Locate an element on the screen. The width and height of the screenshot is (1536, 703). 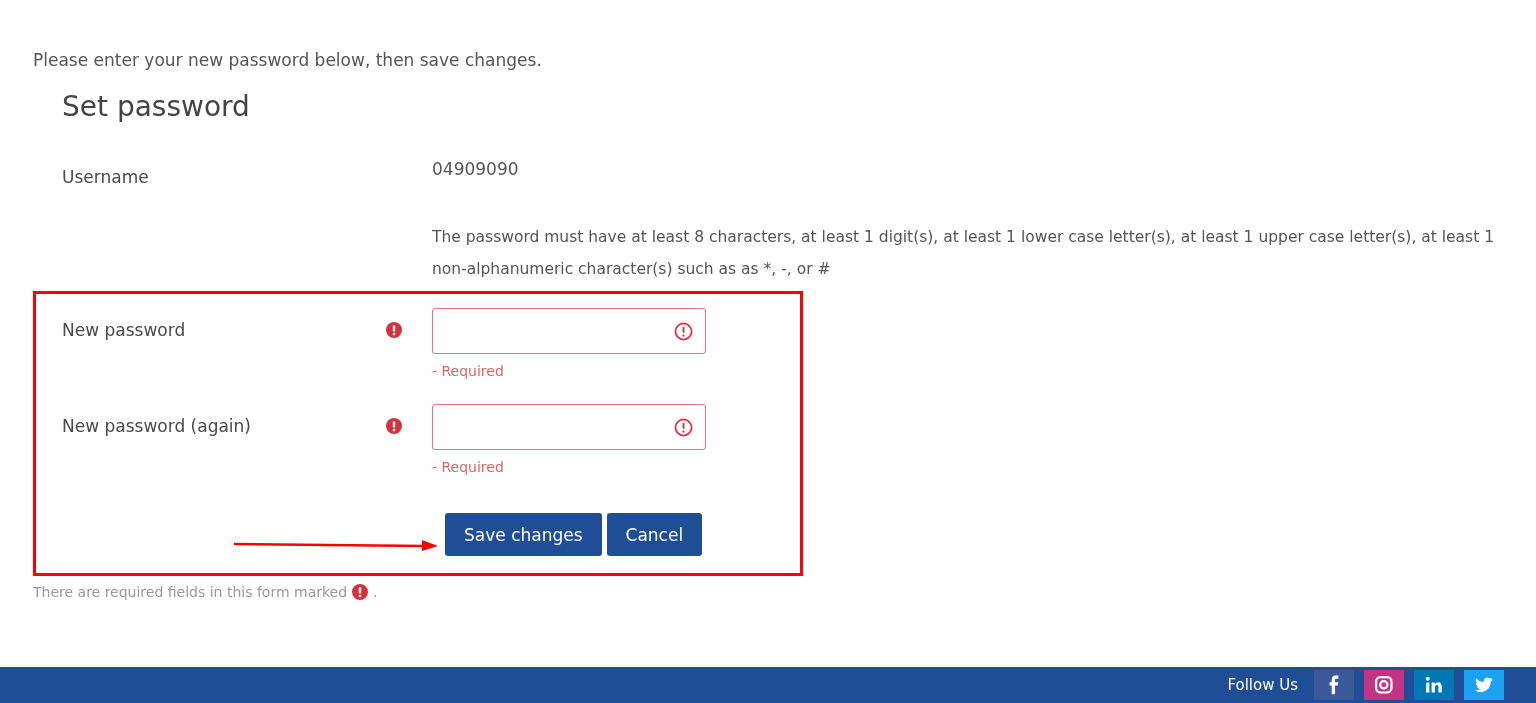
follow-label: Follow Us is located at coordinates (1262, 685).